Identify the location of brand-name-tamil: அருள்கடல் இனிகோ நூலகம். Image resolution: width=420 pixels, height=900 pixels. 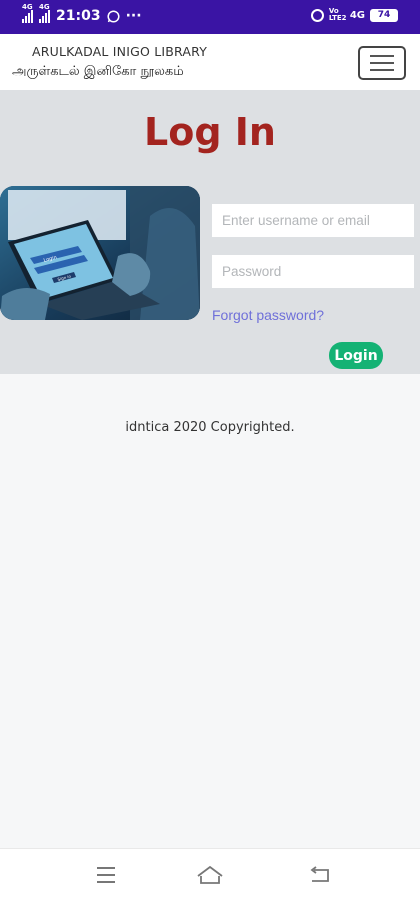
(98, 72).